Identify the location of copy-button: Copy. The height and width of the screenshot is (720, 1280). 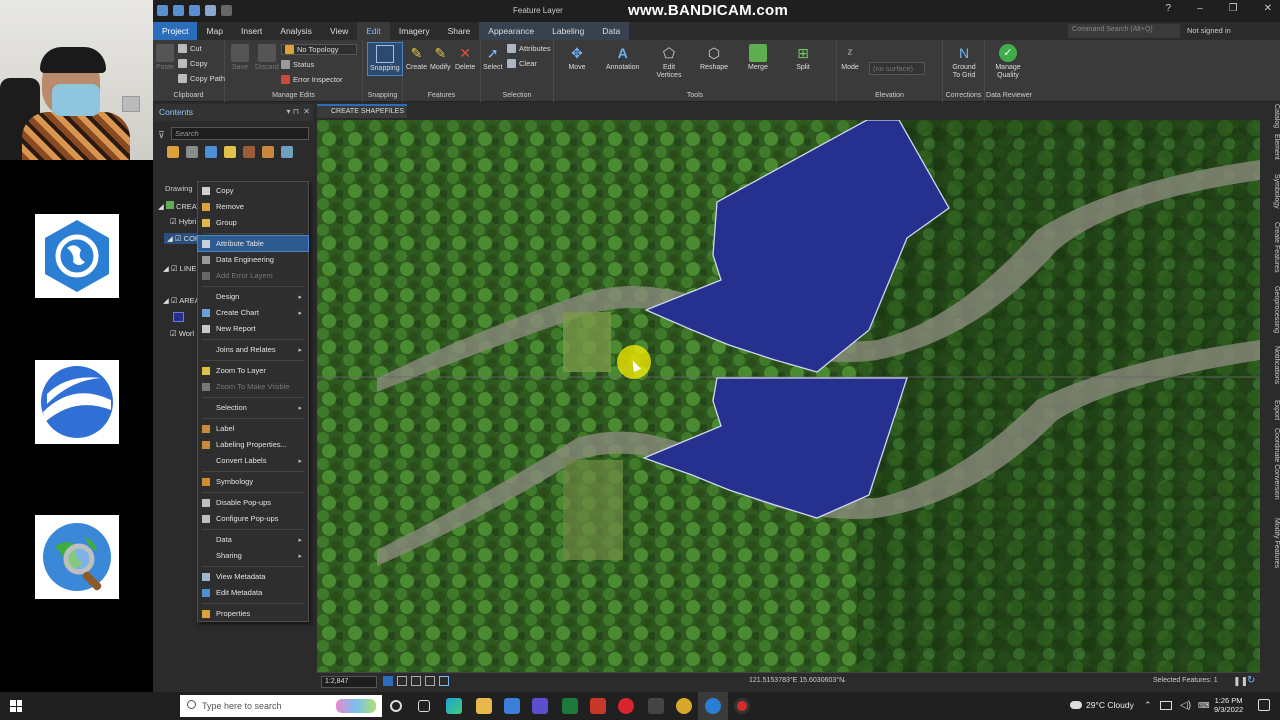
(193, 63).